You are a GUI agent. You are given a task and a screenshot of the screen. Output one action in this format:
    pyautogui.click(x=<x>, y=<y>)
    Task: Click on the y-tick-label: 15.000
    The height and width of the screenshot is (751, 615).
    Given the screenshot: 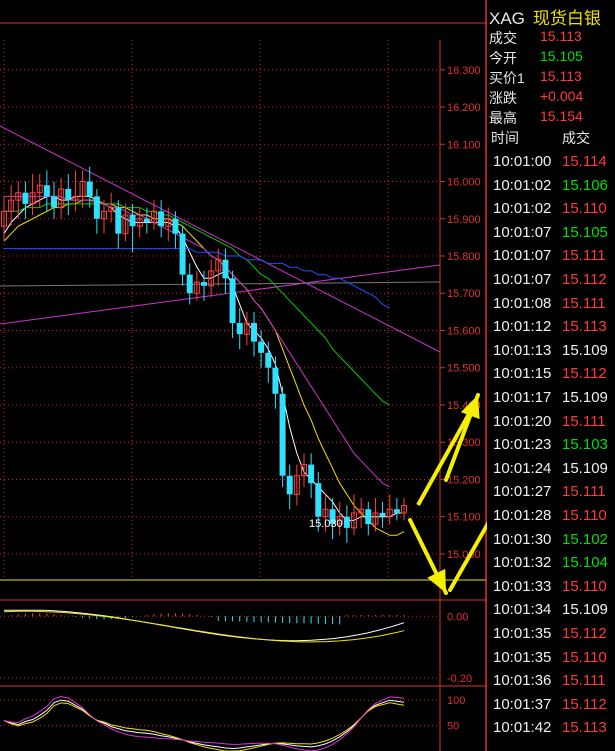 What is the action you would take?
    pyautogui.click(x=464, y=555)
    